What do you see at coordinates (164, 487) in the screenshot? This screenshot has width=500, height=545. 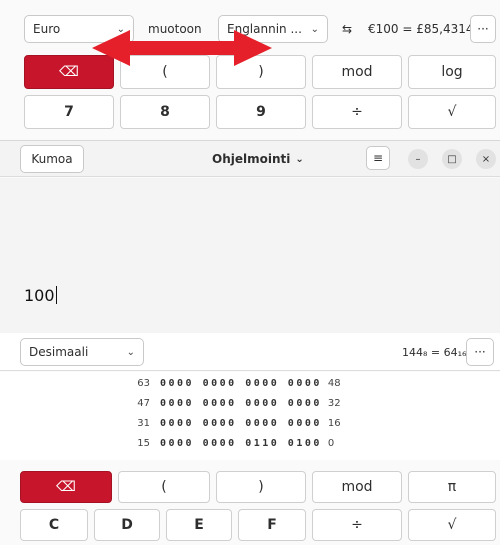 I see `open-paren-button: (` at bounding box center [164, 487].